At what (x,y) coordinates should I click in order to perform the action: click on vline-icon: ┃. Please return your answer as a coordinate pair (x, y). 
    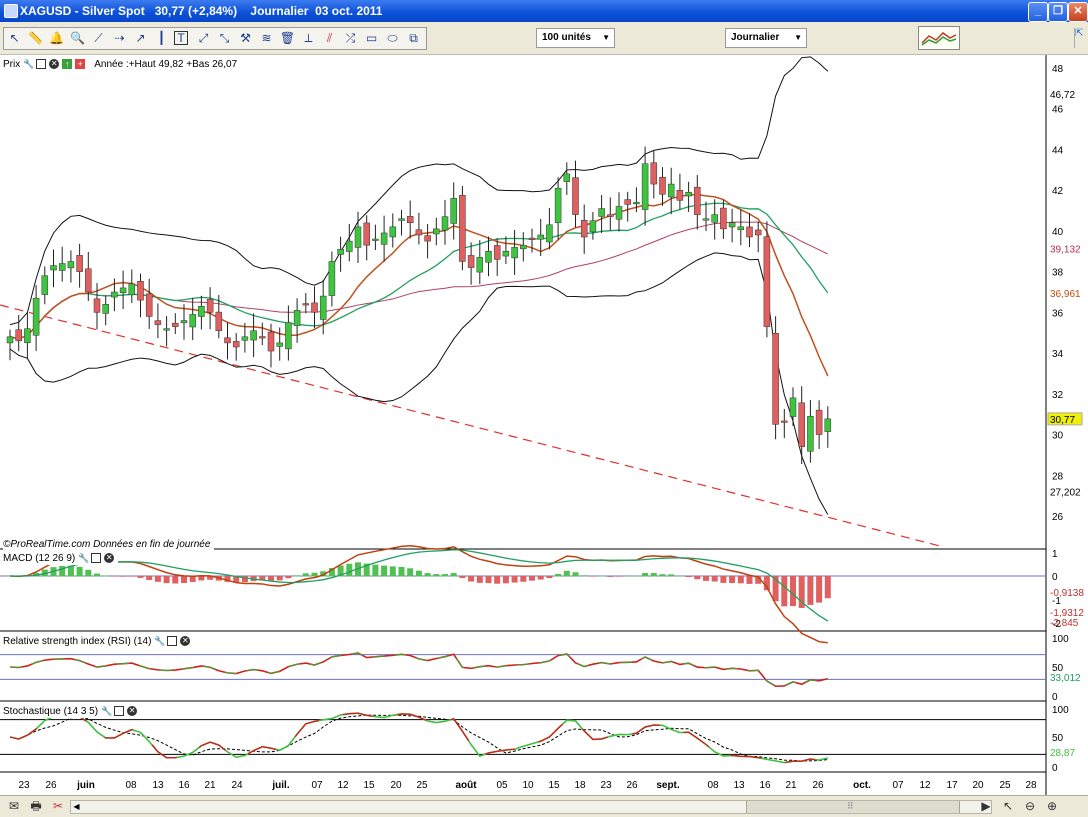
    Looking at the image, I should click on (161, 38).